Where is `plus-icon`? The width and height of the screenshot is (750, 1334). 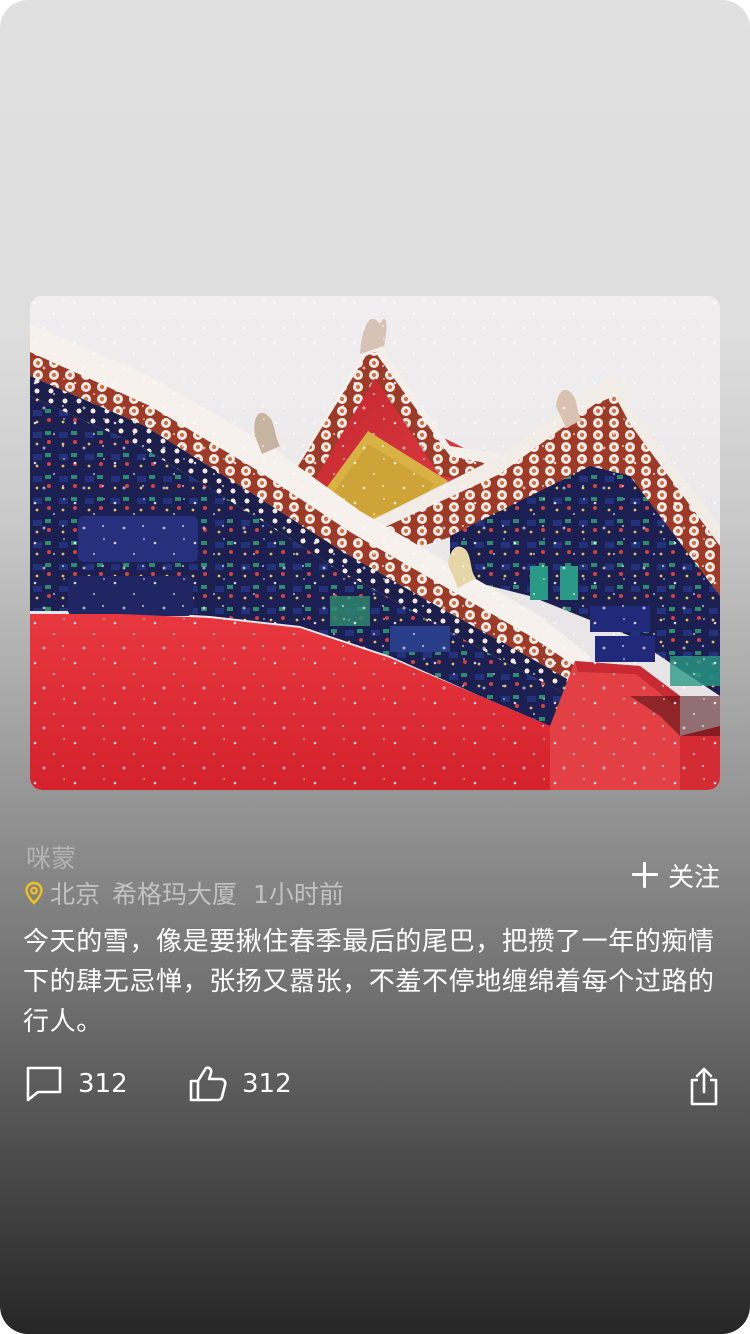
plus-icon is located at coordinates (644, 875).